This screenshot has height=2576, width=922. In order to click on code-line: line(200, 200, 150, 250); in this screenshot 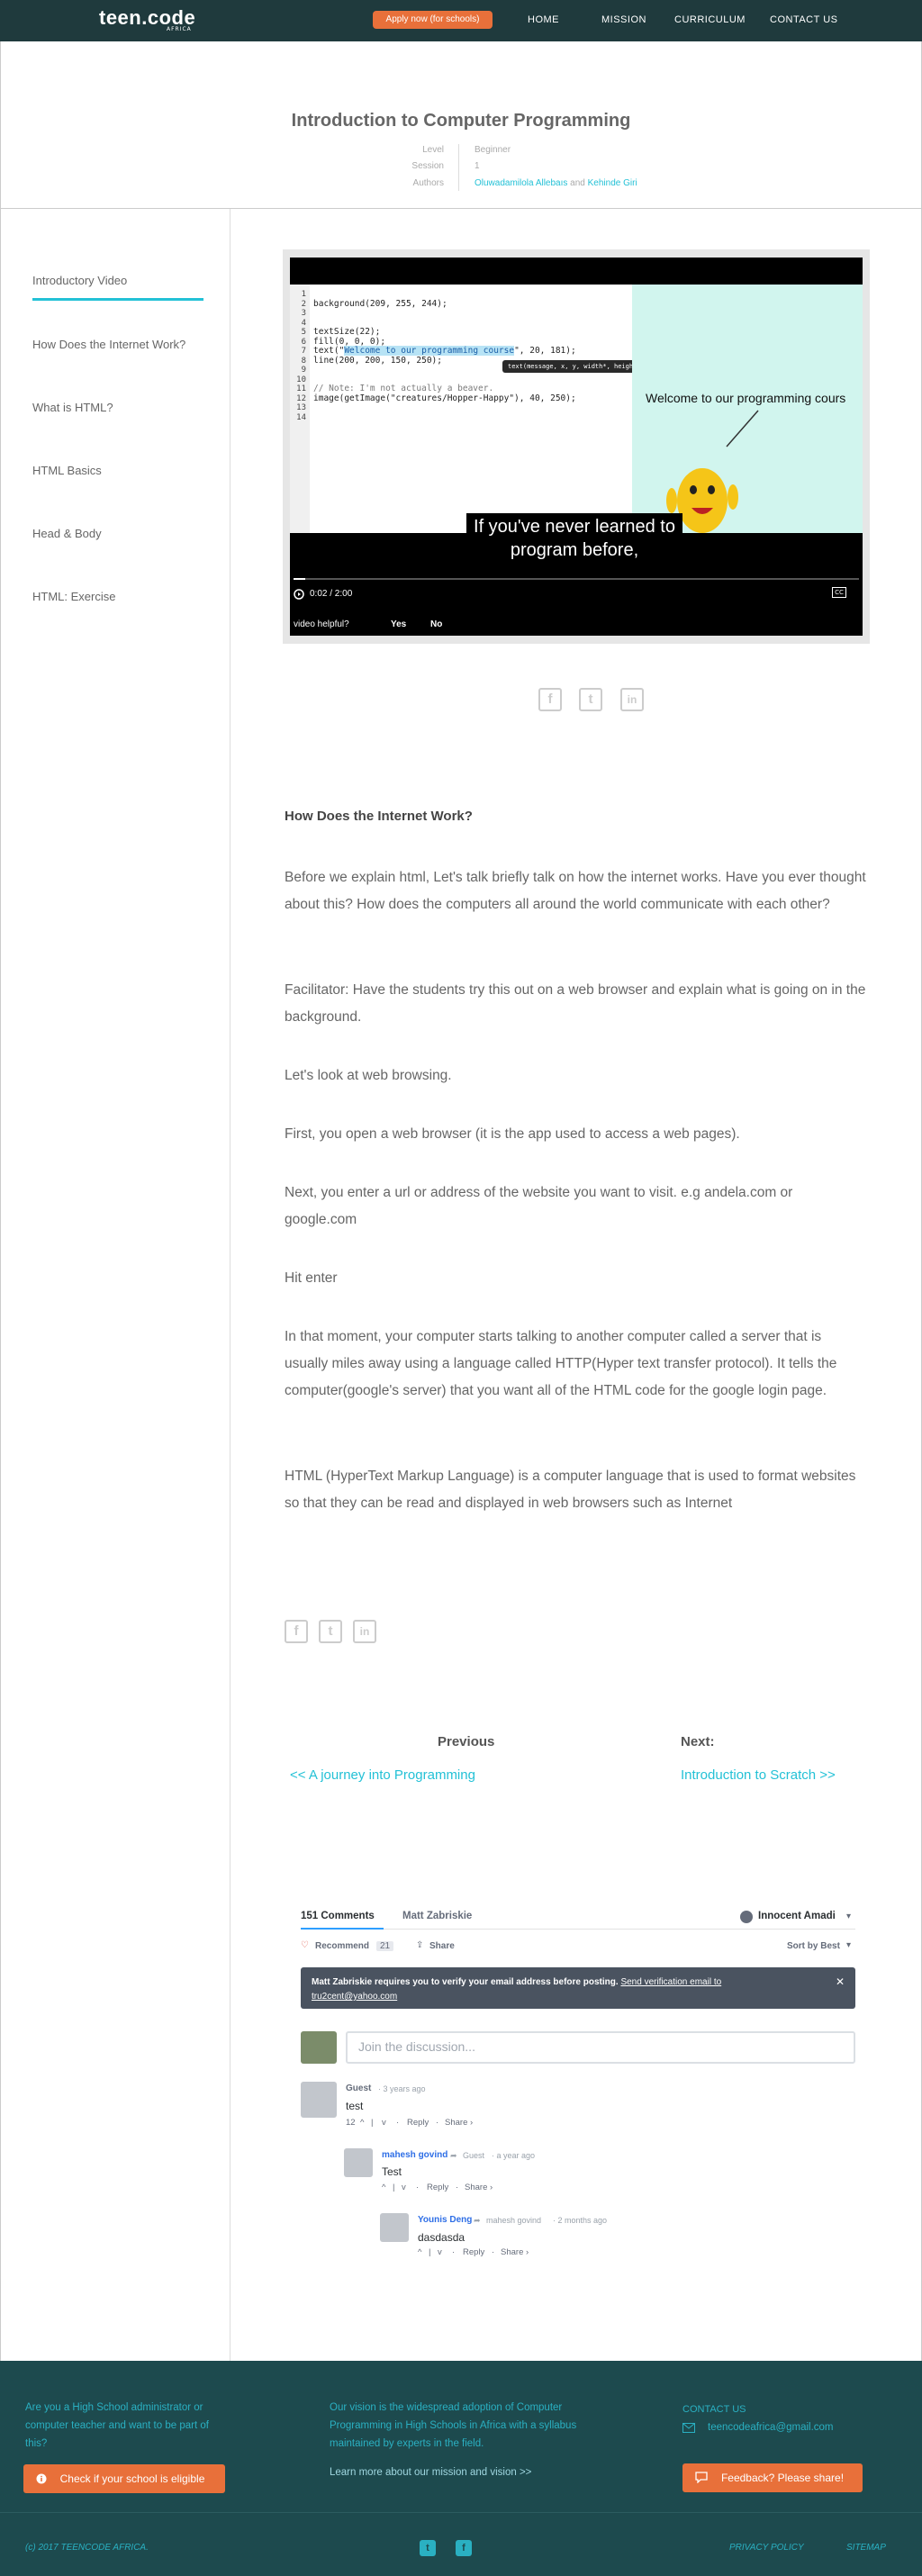, I will do `click(377, 360)`.